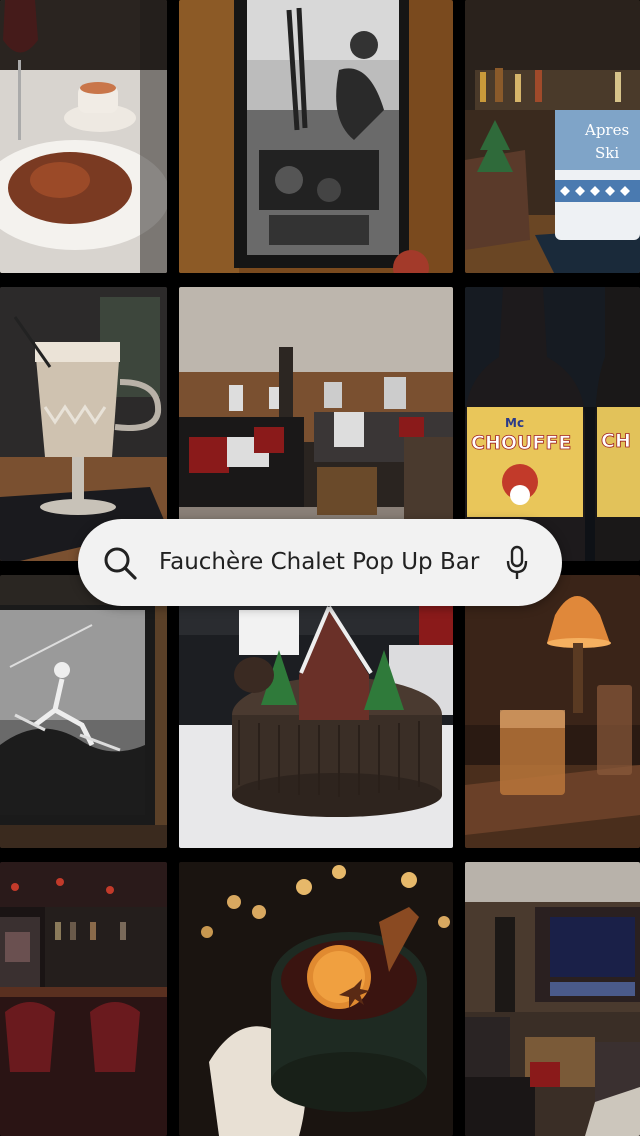  What do you see at coordinates (83, 136) in the screenshot?
I see `photo-dinner-plate` at bounding box center [83, 136].